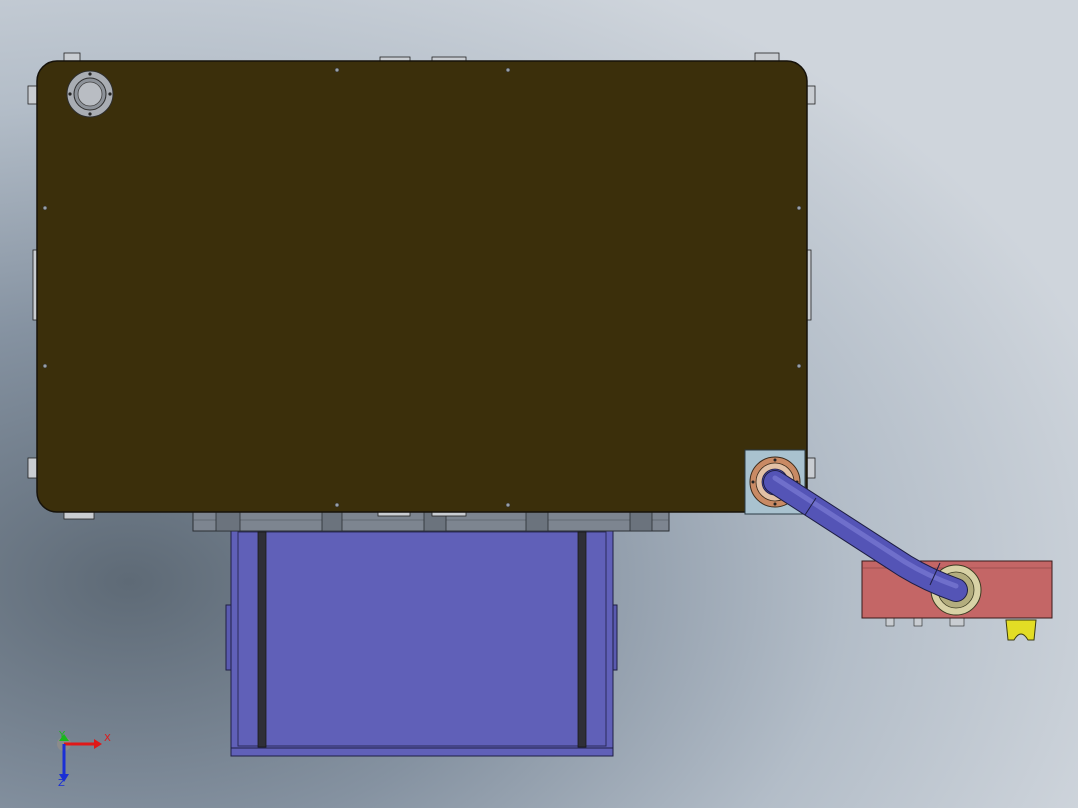  Describe the element at coordinates (32, 468) in the screenshot. I see `clamp-bl-side` at that location.